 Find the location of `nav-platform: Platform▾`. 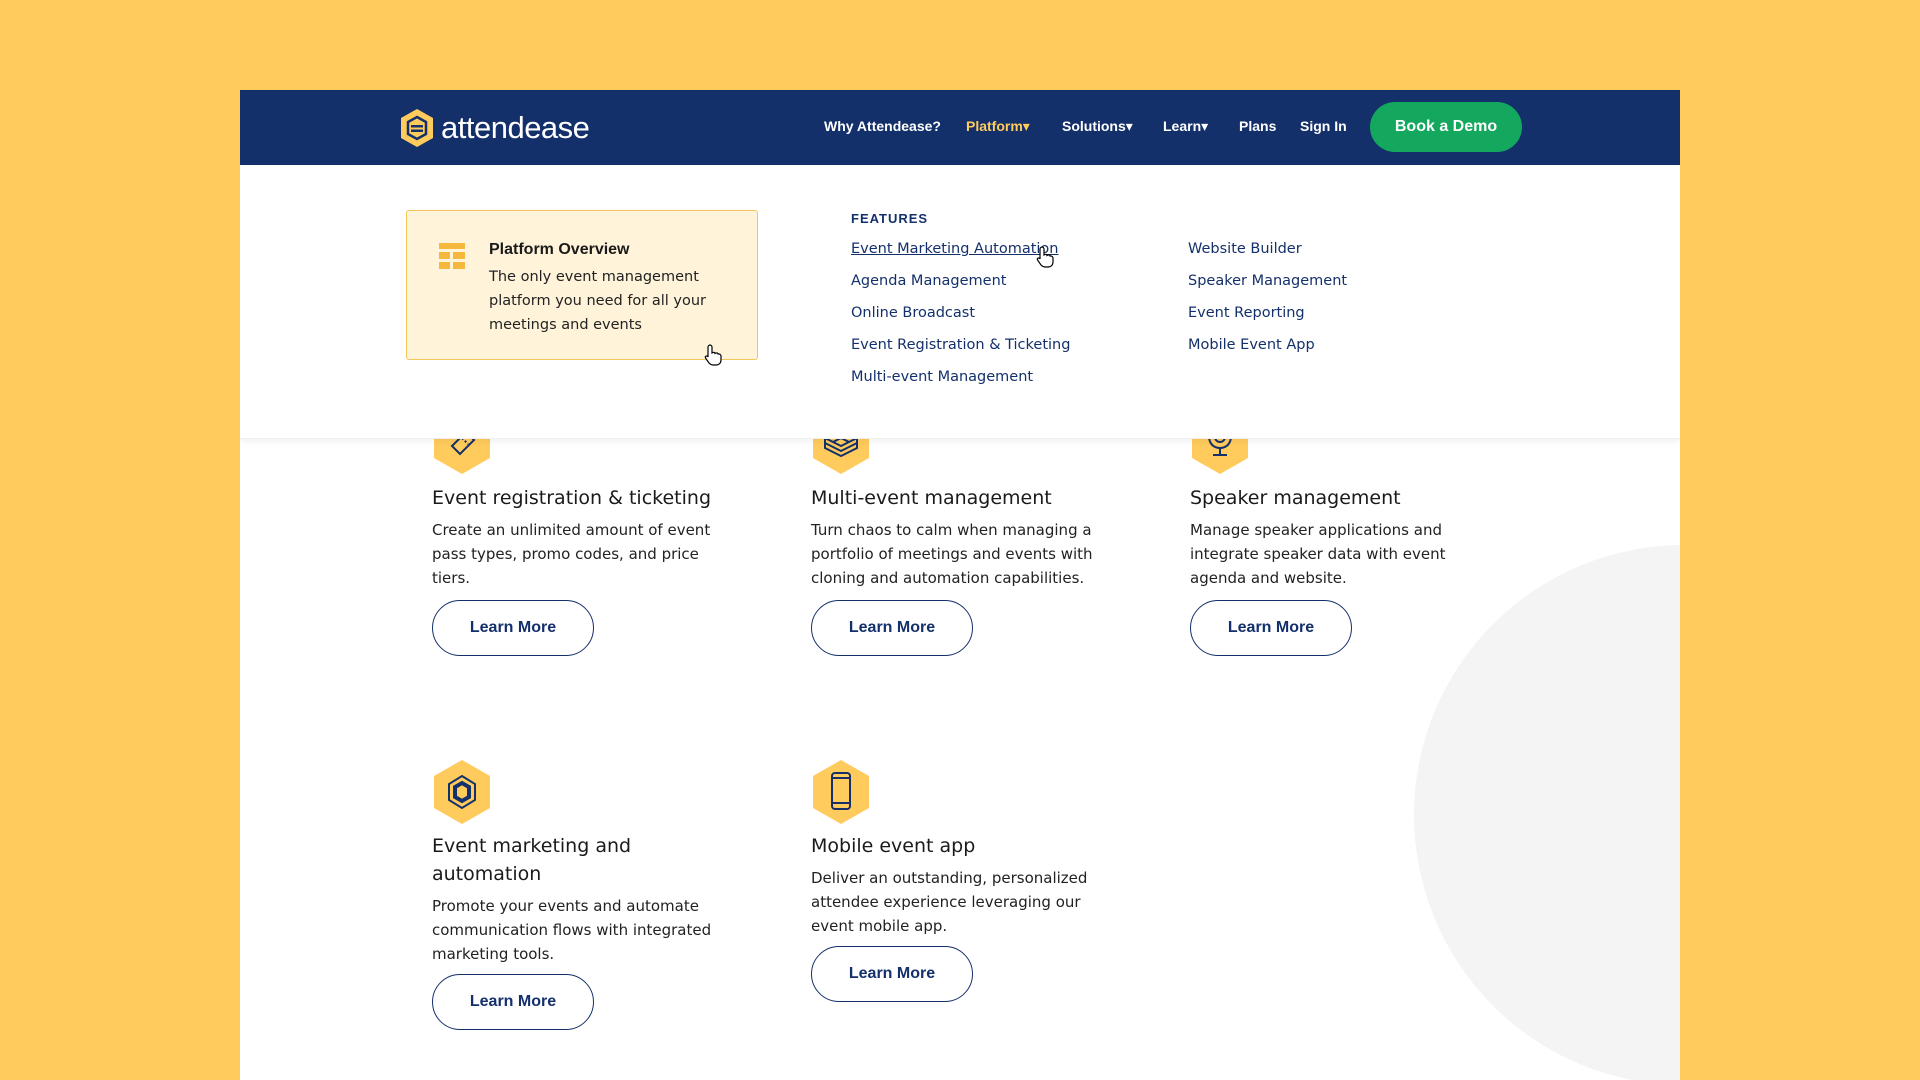

nav-platform: Platform▾ is located at coordinates (998, 126).